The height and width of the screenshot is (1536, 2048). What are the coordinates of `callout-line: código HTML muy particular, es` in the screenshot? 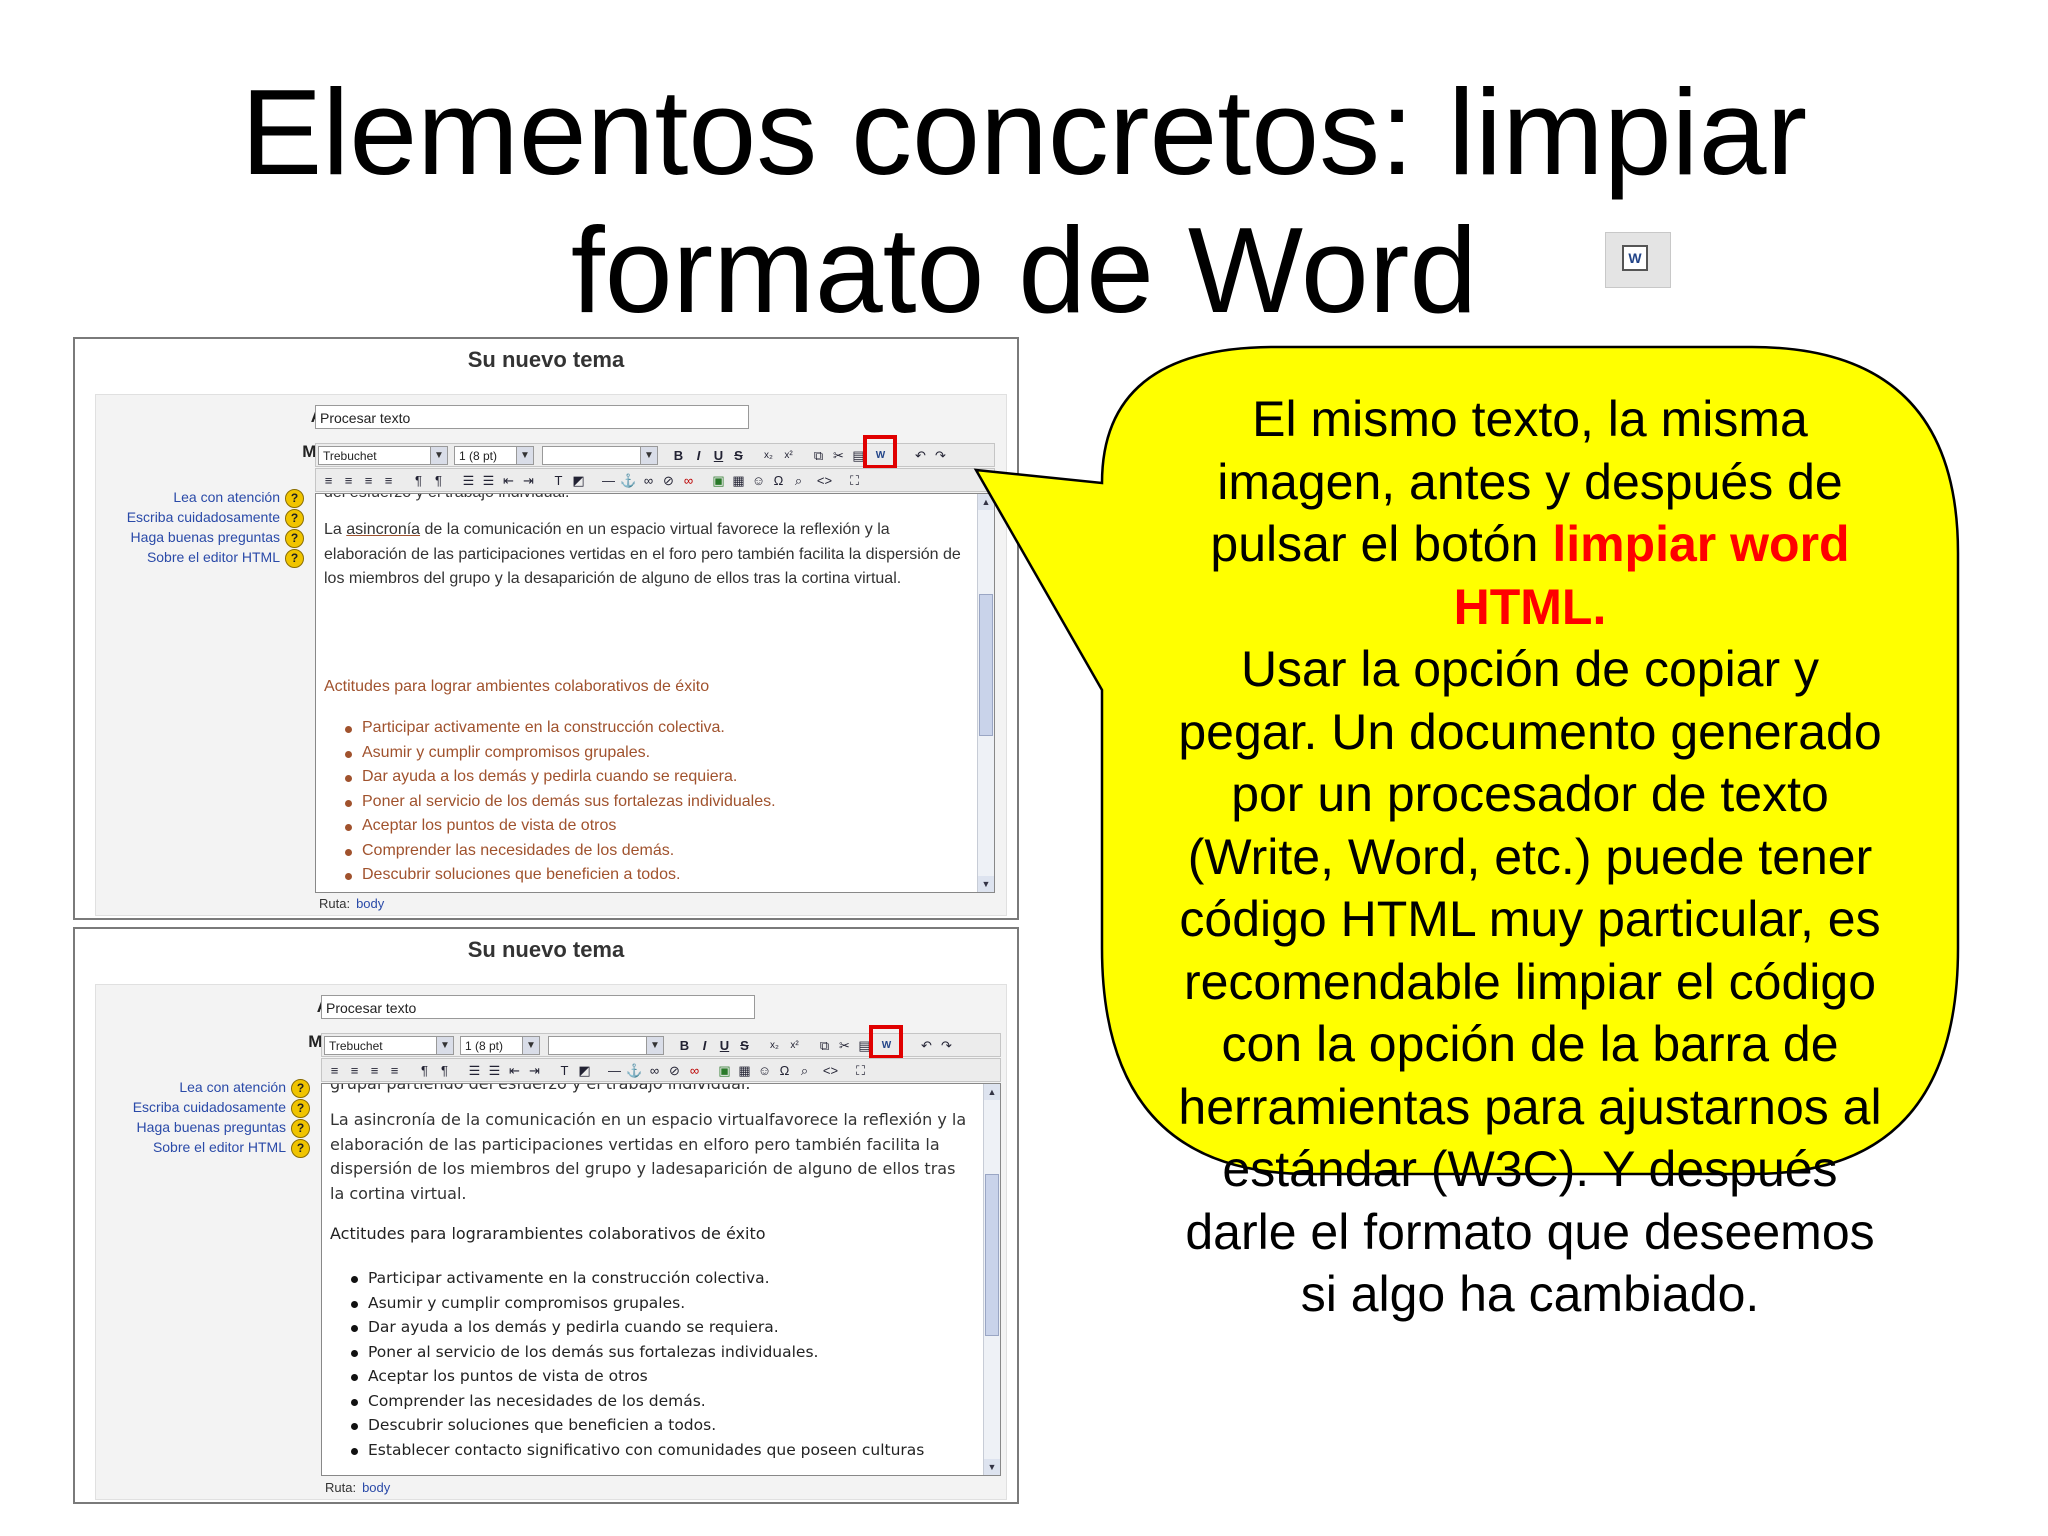 It's located at (1530, 919).